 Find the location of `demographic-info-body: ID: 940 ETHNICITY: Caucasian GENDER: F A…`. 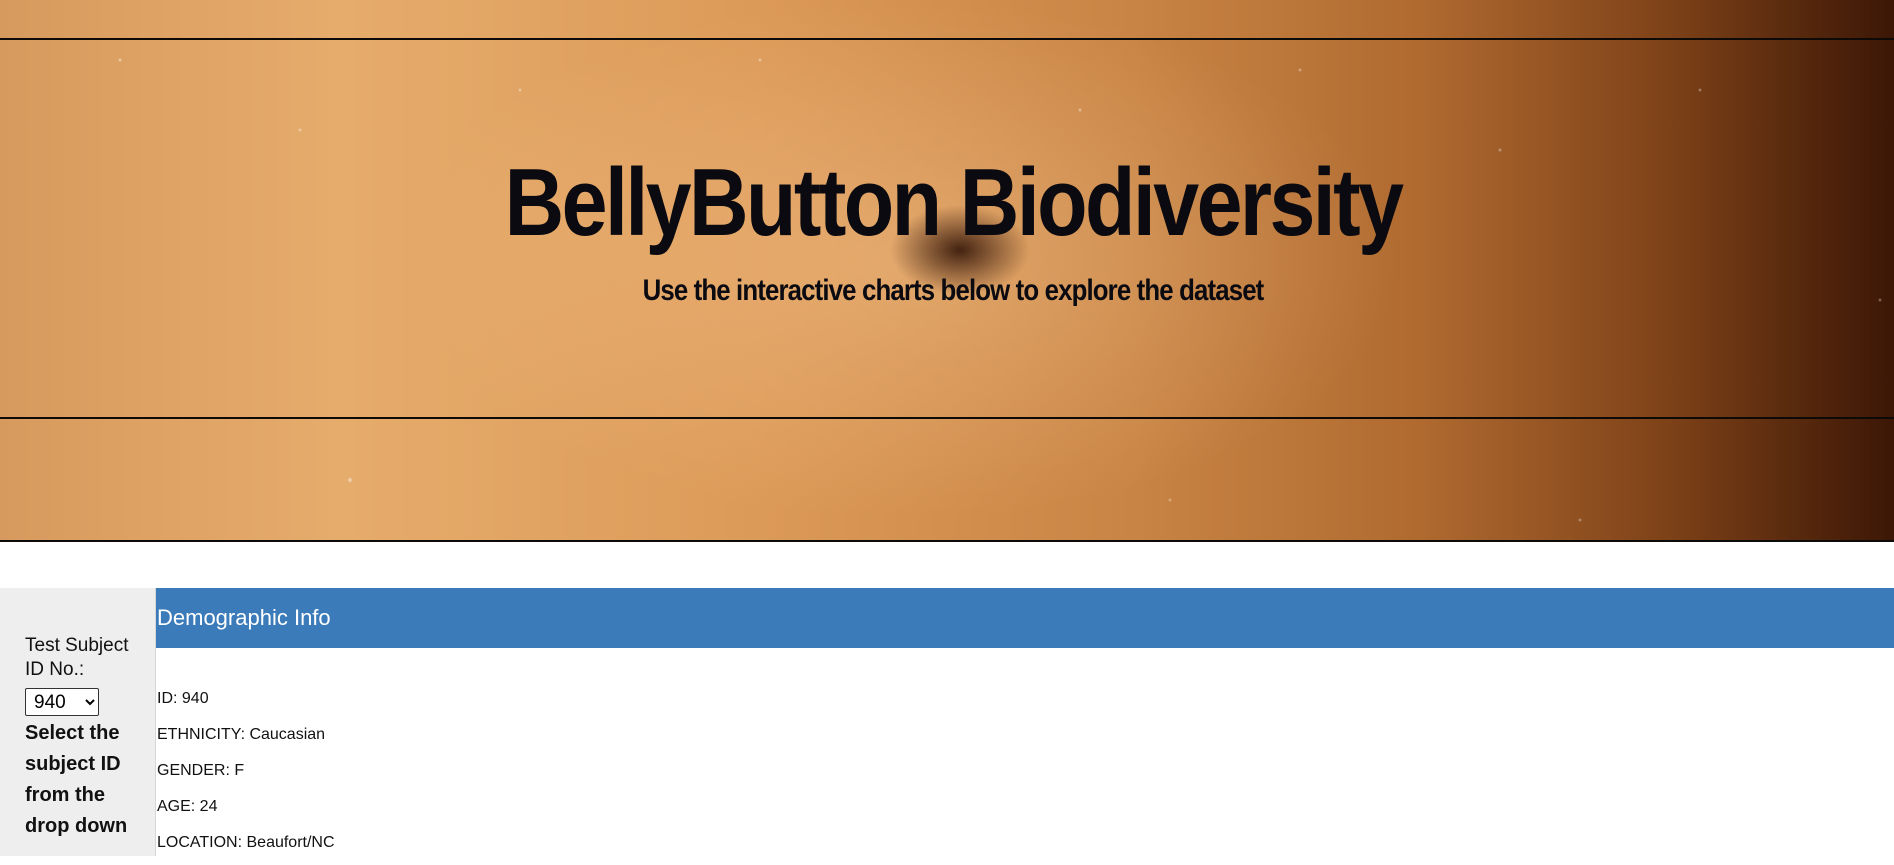

demographic-info-body: ID: 940 ETHNICITY: Caucasian GENDER: F A… is located at coordinates (457, 775).